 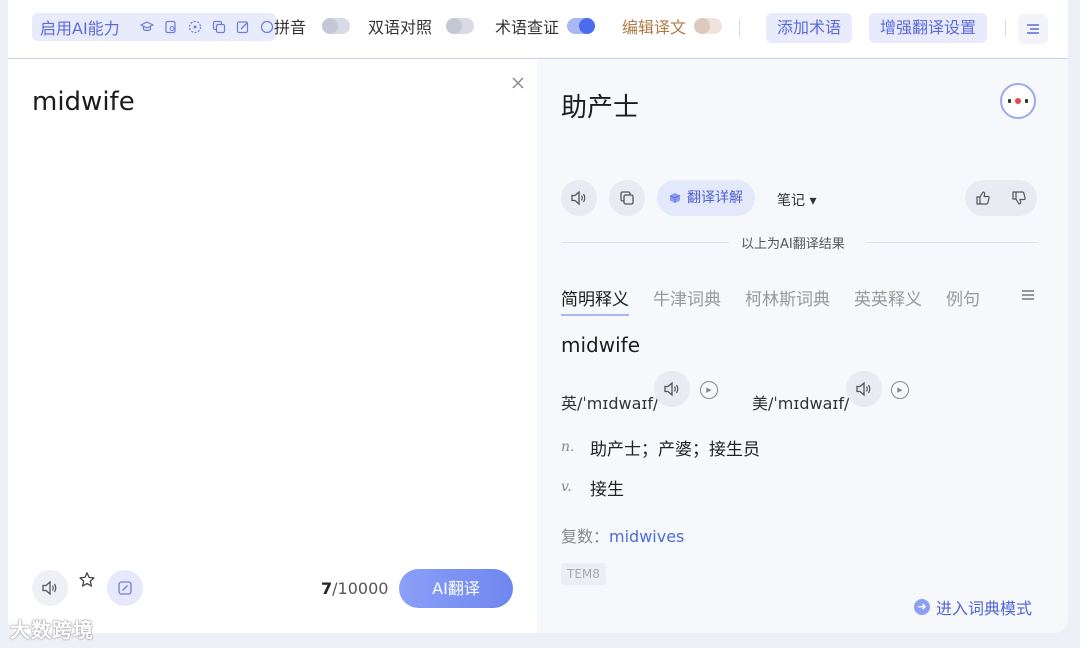 I want to click on tab-concise: 简明释义, so click(x=595, y=300).